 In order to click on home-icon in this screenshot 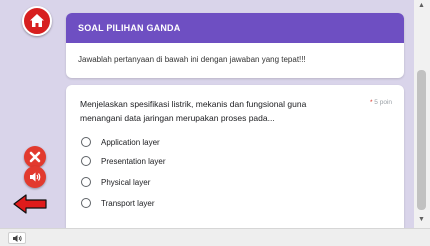, I will do `click(37, 20)`.